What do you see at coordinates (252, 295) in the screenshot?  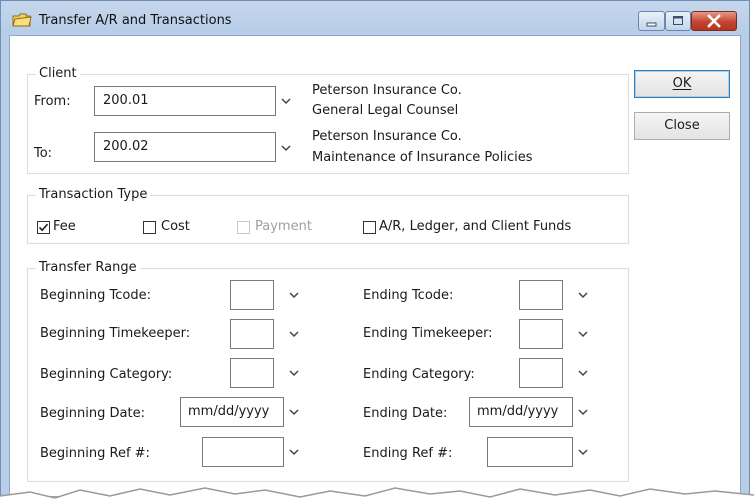 I see `beginning-tcode-field` at bounding box center [252, 295].